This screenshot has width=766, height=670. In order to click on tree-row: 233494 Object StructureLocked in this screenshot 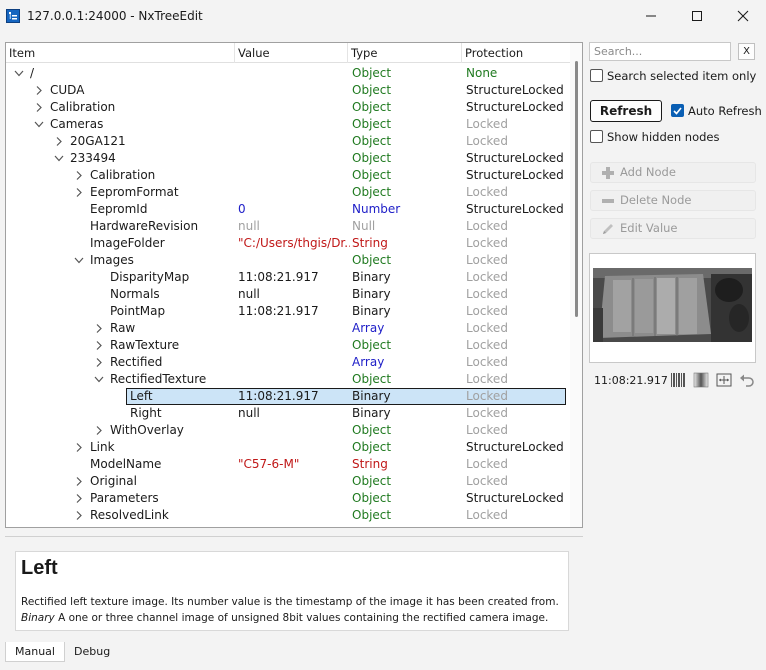, I will do `click(289, 158)`.